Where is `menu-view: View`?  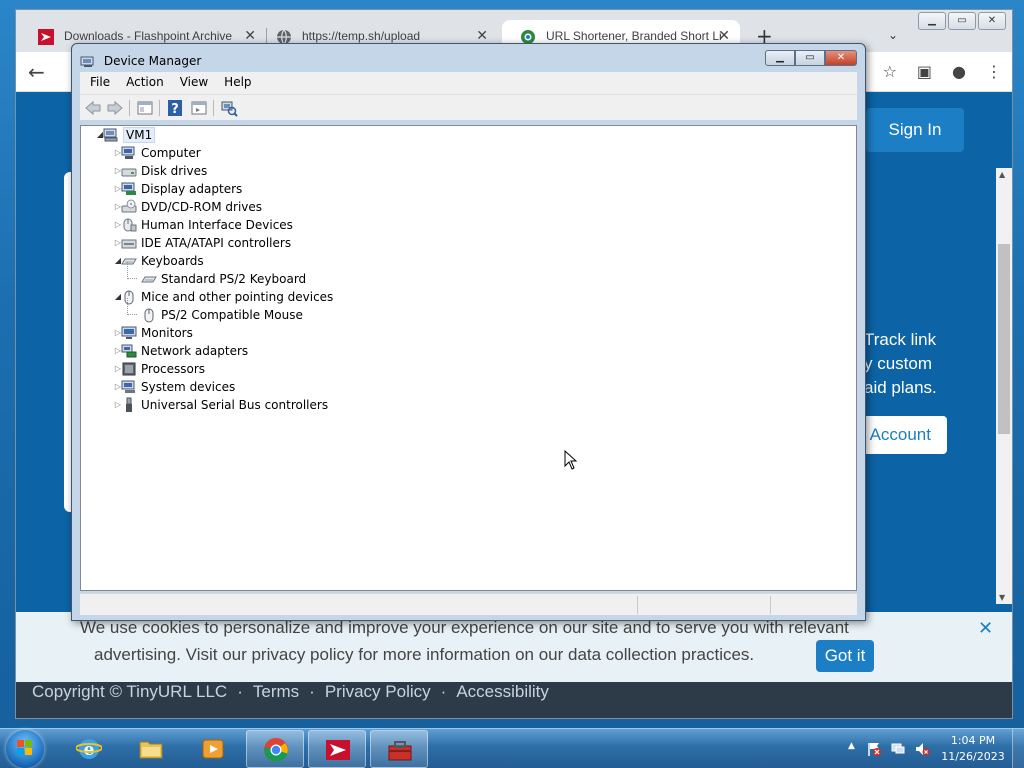 menu-view: View is located at coordinates (194, 83).